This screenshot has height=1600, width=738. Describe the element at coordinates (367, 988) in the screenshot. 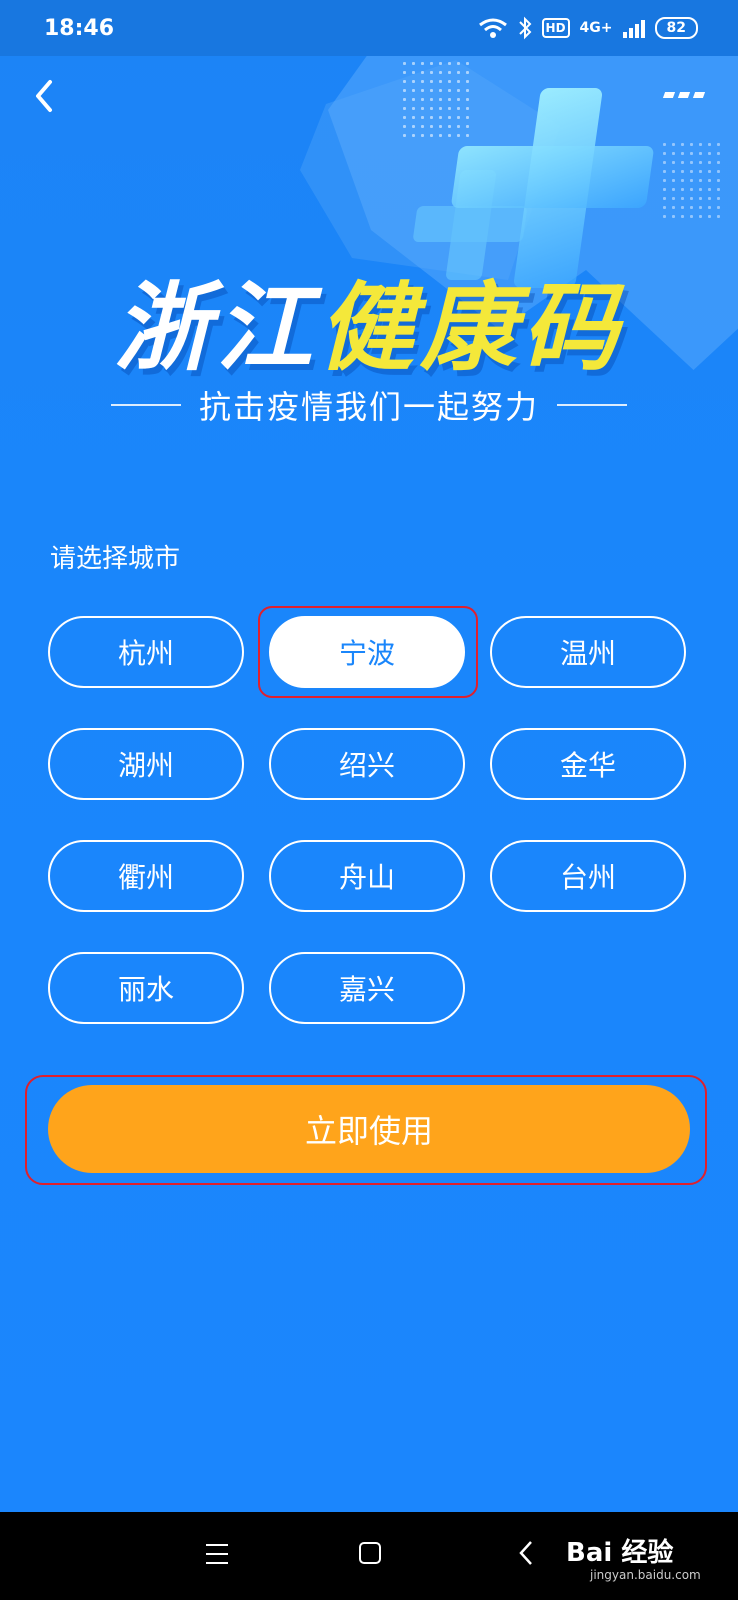

I see `city-button: 嘉兴` at that location.